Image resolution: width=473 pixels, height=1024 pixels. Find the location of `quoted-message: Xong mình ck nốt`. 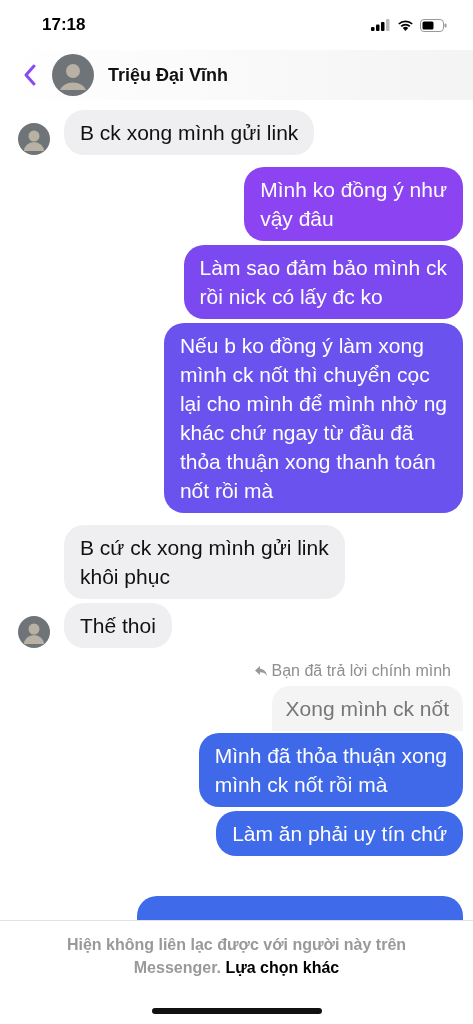

quoted-message: Xong mình ck nốt is located at coordinates (367, 708).